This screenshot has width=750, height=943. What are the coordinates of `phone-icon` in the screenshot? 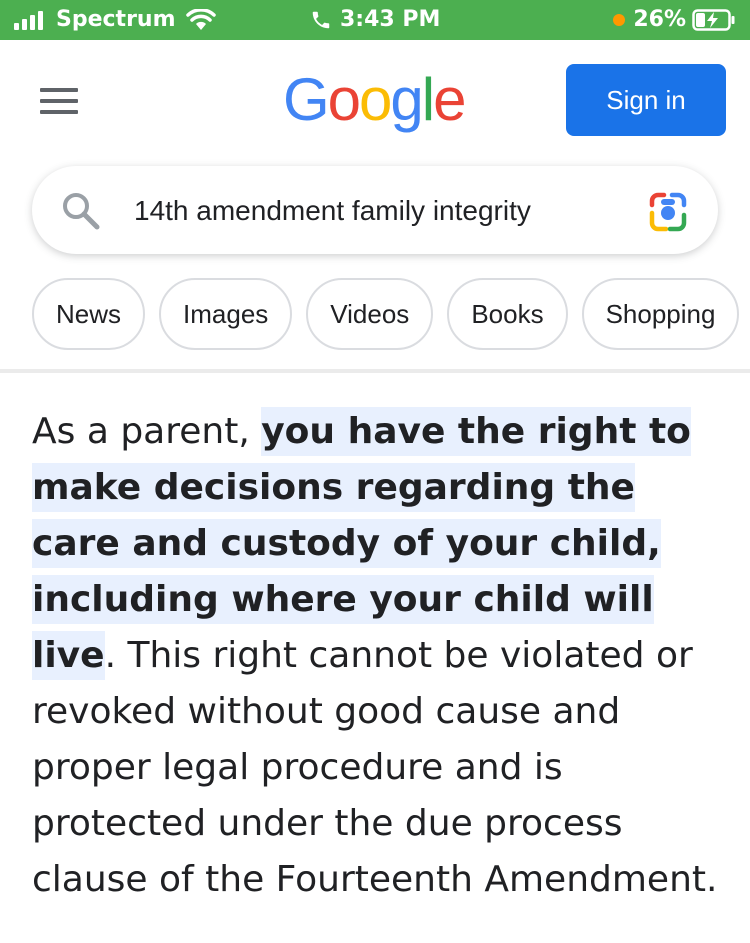 It's located at (321, 19).